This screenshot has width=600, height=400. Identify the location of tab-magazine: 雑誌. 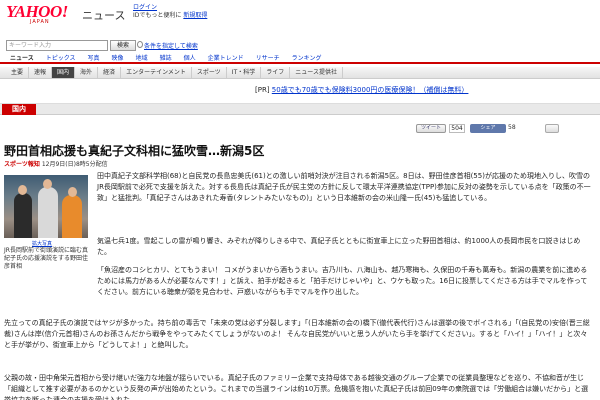
(166, 58).